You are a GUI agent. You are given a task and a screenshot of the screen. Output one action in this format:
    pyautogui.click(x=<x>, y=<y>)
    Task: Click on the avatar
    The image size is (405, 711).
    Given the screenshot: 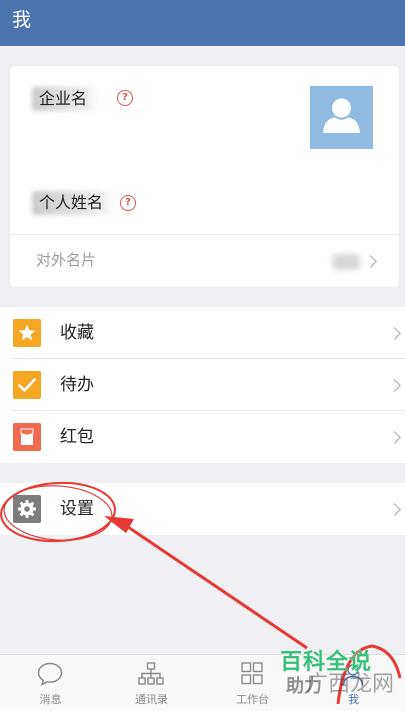 What is the action you would take?
    pyautogui.click(x=341, y=117)
    